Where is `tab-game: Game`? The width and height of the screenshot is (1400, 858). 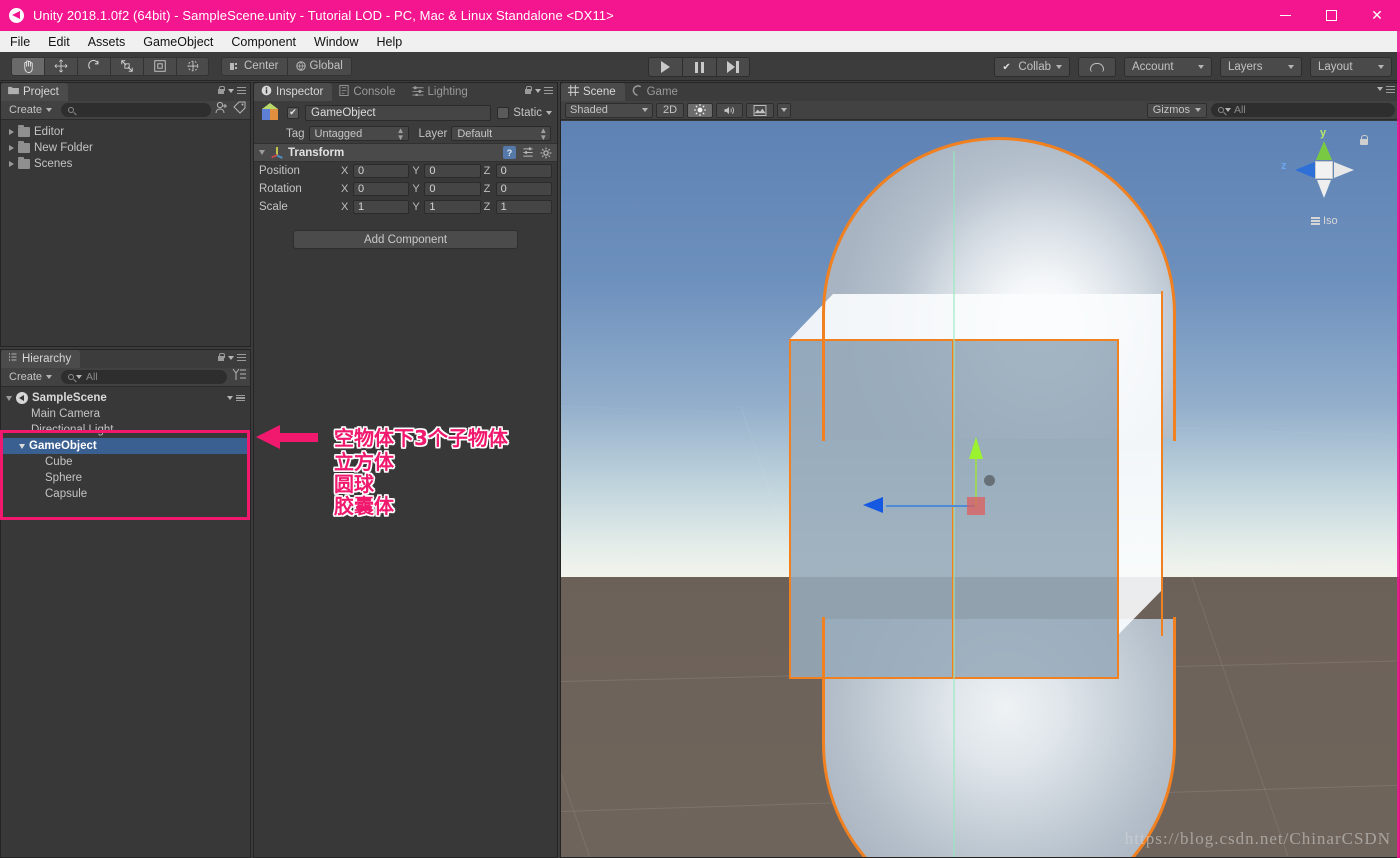 tab-game: Game is located at coordinates (656, 92).